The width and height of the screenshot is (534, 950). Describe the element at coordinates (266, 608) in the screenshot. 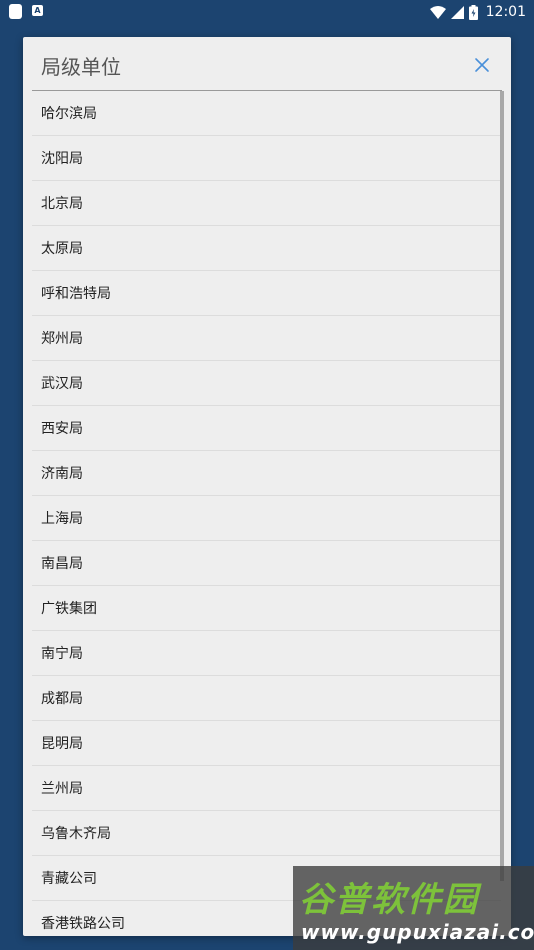

I see `list-item: 广铁集团` at that location.